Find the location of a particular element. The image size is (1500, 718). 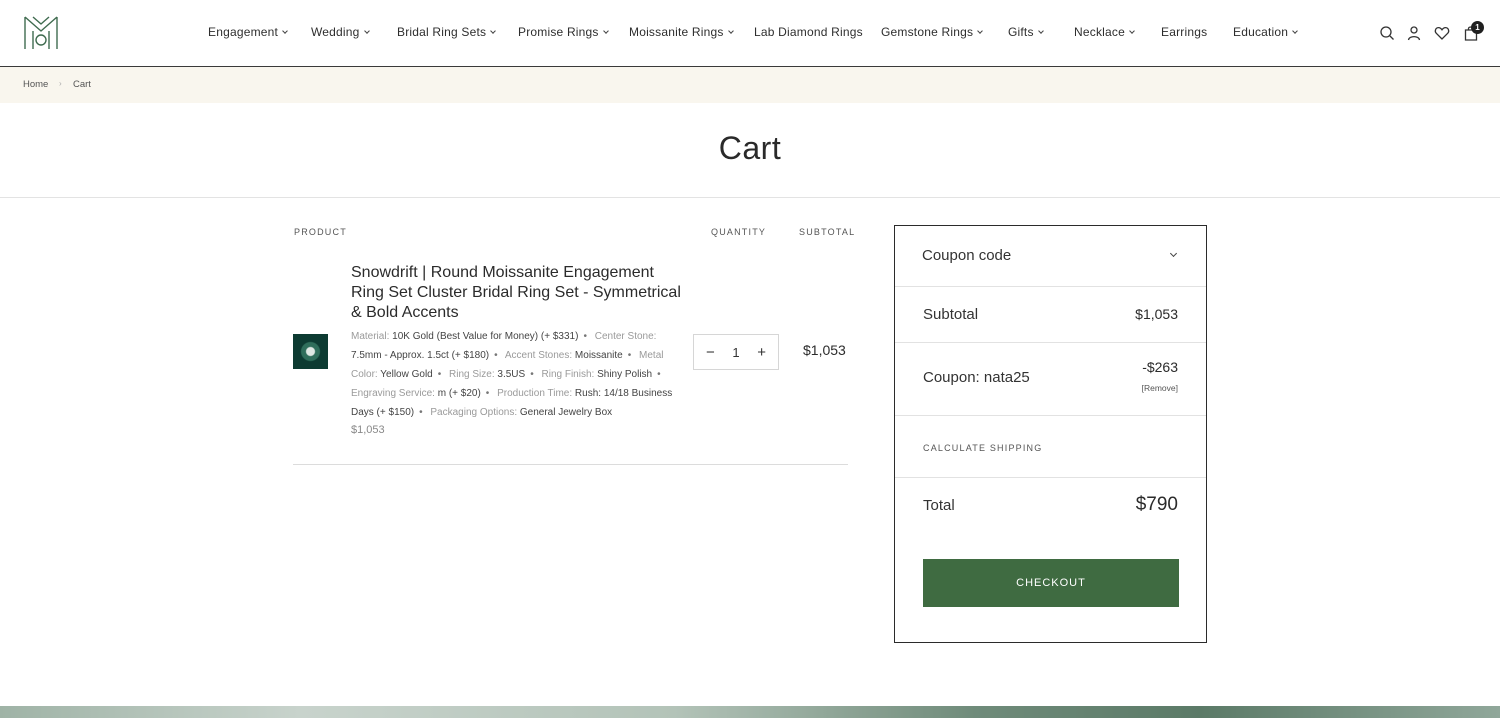

coupon-toggle: Coupon code is located at coordinates (1050, 256).